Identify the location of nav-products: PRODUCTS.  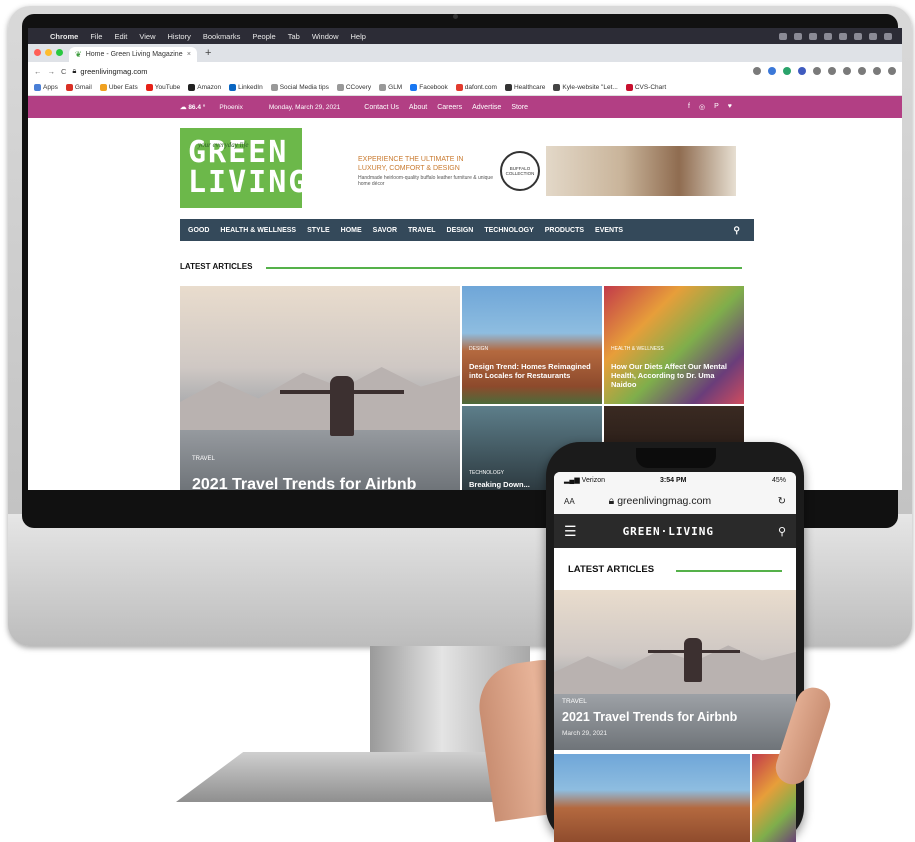
(564, 230).